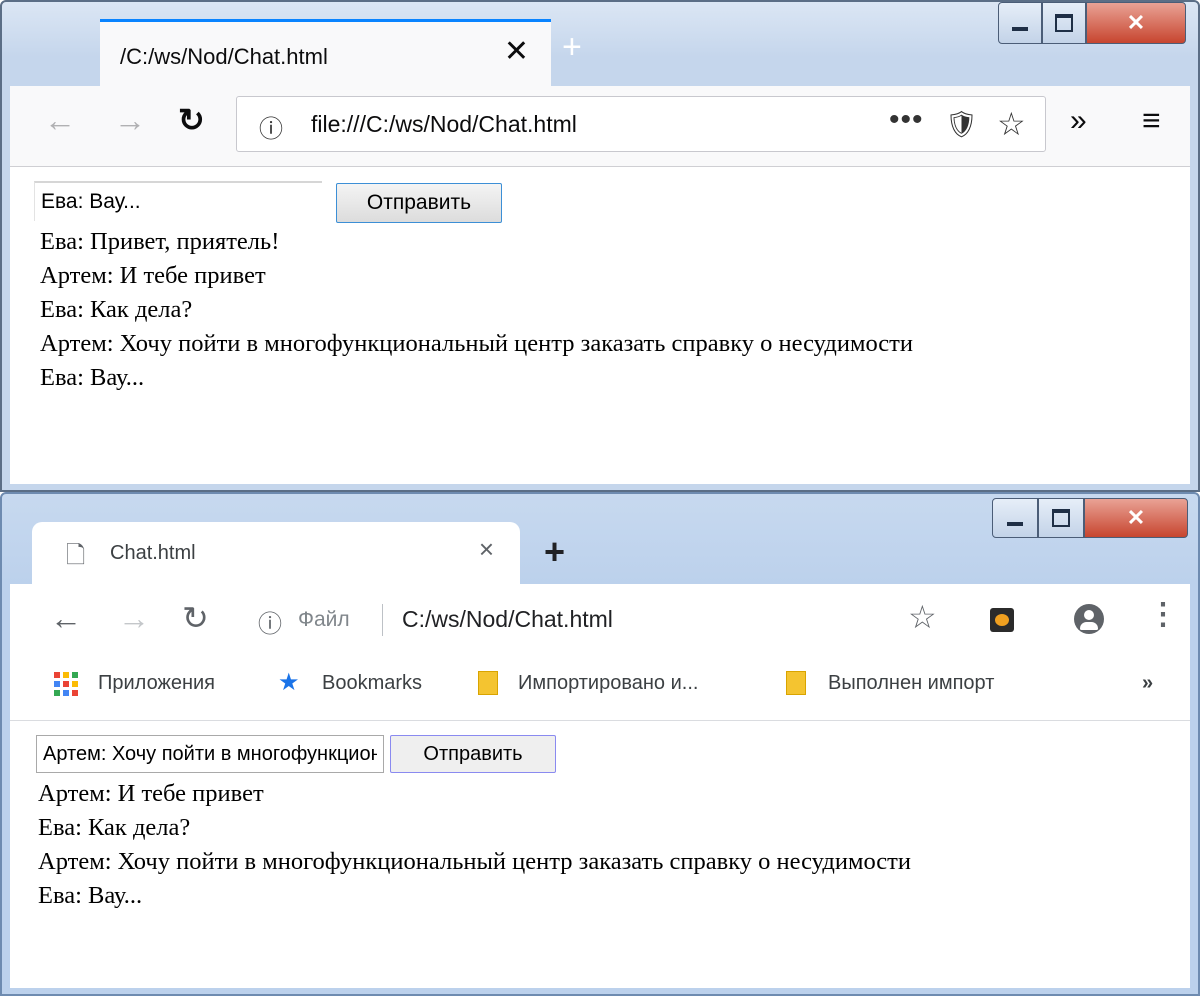 This screenshot has width=1200, height=996. I want to click on tab-title: /C:/ws/Nod/Chat.html, so click(224, 56).